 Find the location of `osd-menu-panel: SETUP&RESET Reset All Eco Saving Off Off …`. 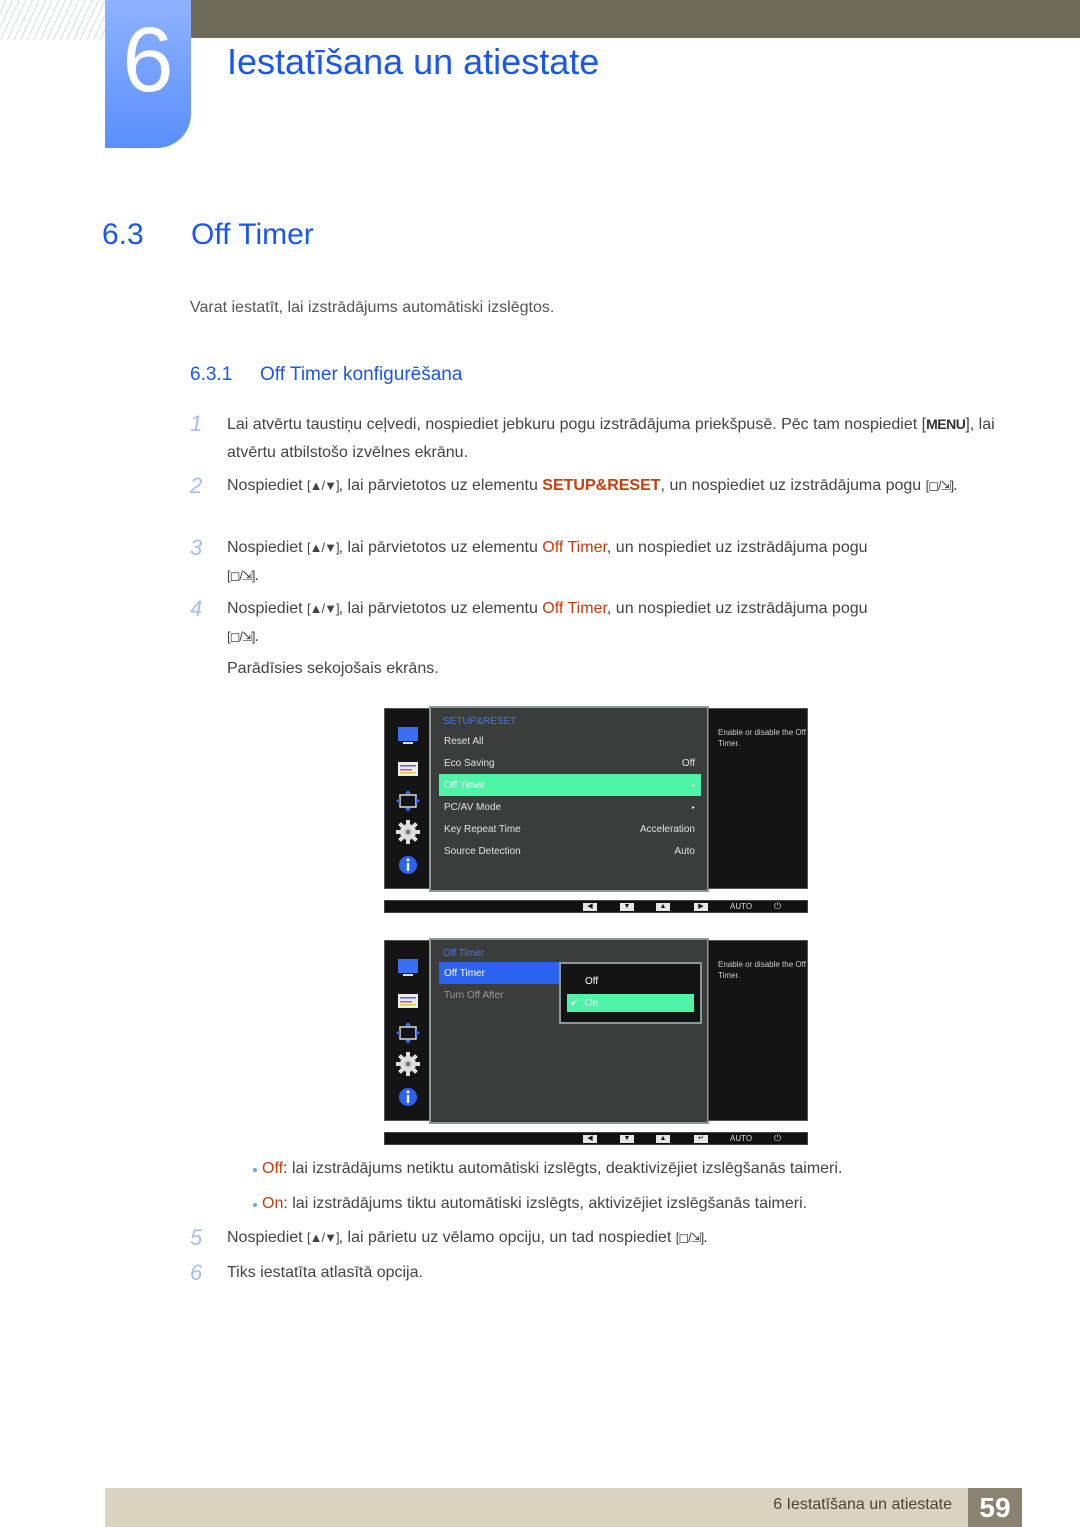

osd-menu-panel: SETUP&RESET Reset All Eco Saving Off Off … is located at coordinates (569, 799).